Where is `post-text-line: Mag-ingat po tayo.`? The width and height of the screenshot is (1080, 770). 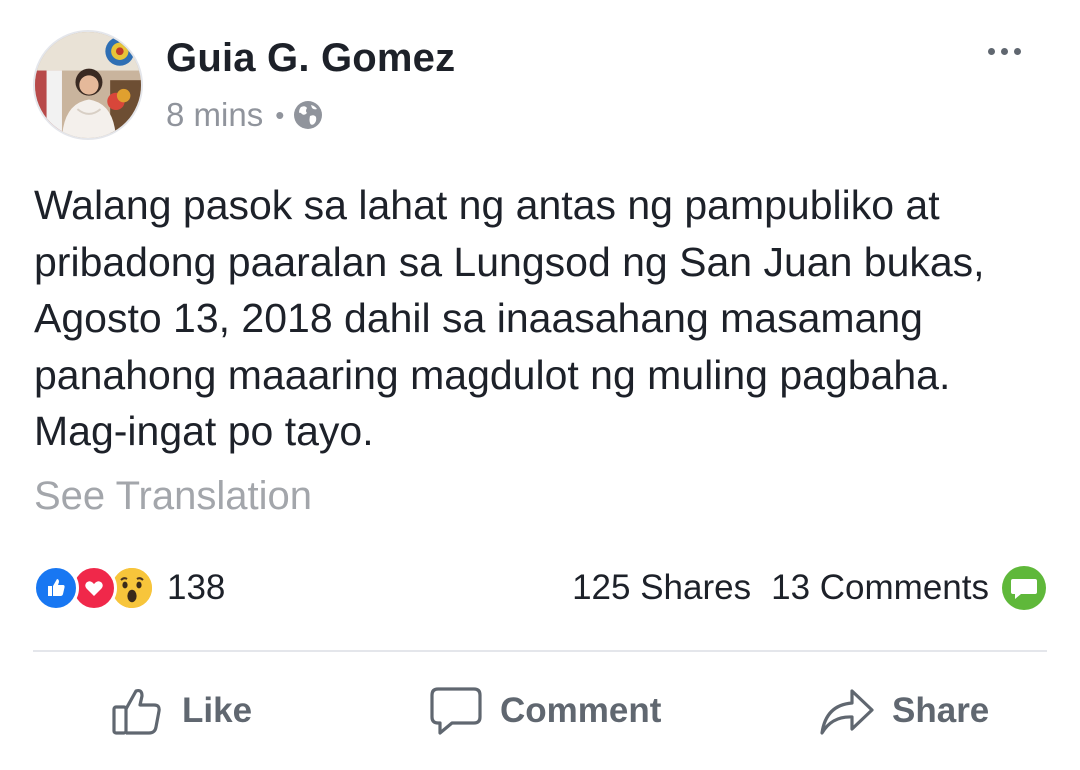
post-text-line: Mag-ingat po tayo. is located at coordinates (204, 431).